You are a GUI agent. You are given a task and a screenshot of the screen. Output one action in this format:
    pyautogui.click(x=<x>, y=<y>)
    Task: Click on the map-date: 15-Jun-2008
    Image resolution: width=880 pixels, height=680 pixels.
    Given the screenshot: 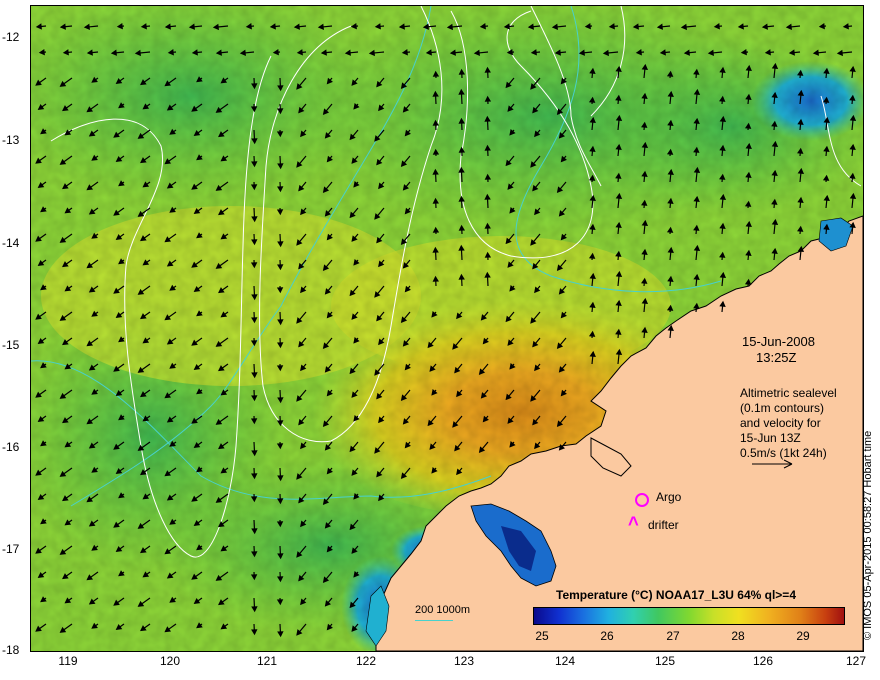 What is the action you would take?
    pyautogui.click(x=778, y=341)
    